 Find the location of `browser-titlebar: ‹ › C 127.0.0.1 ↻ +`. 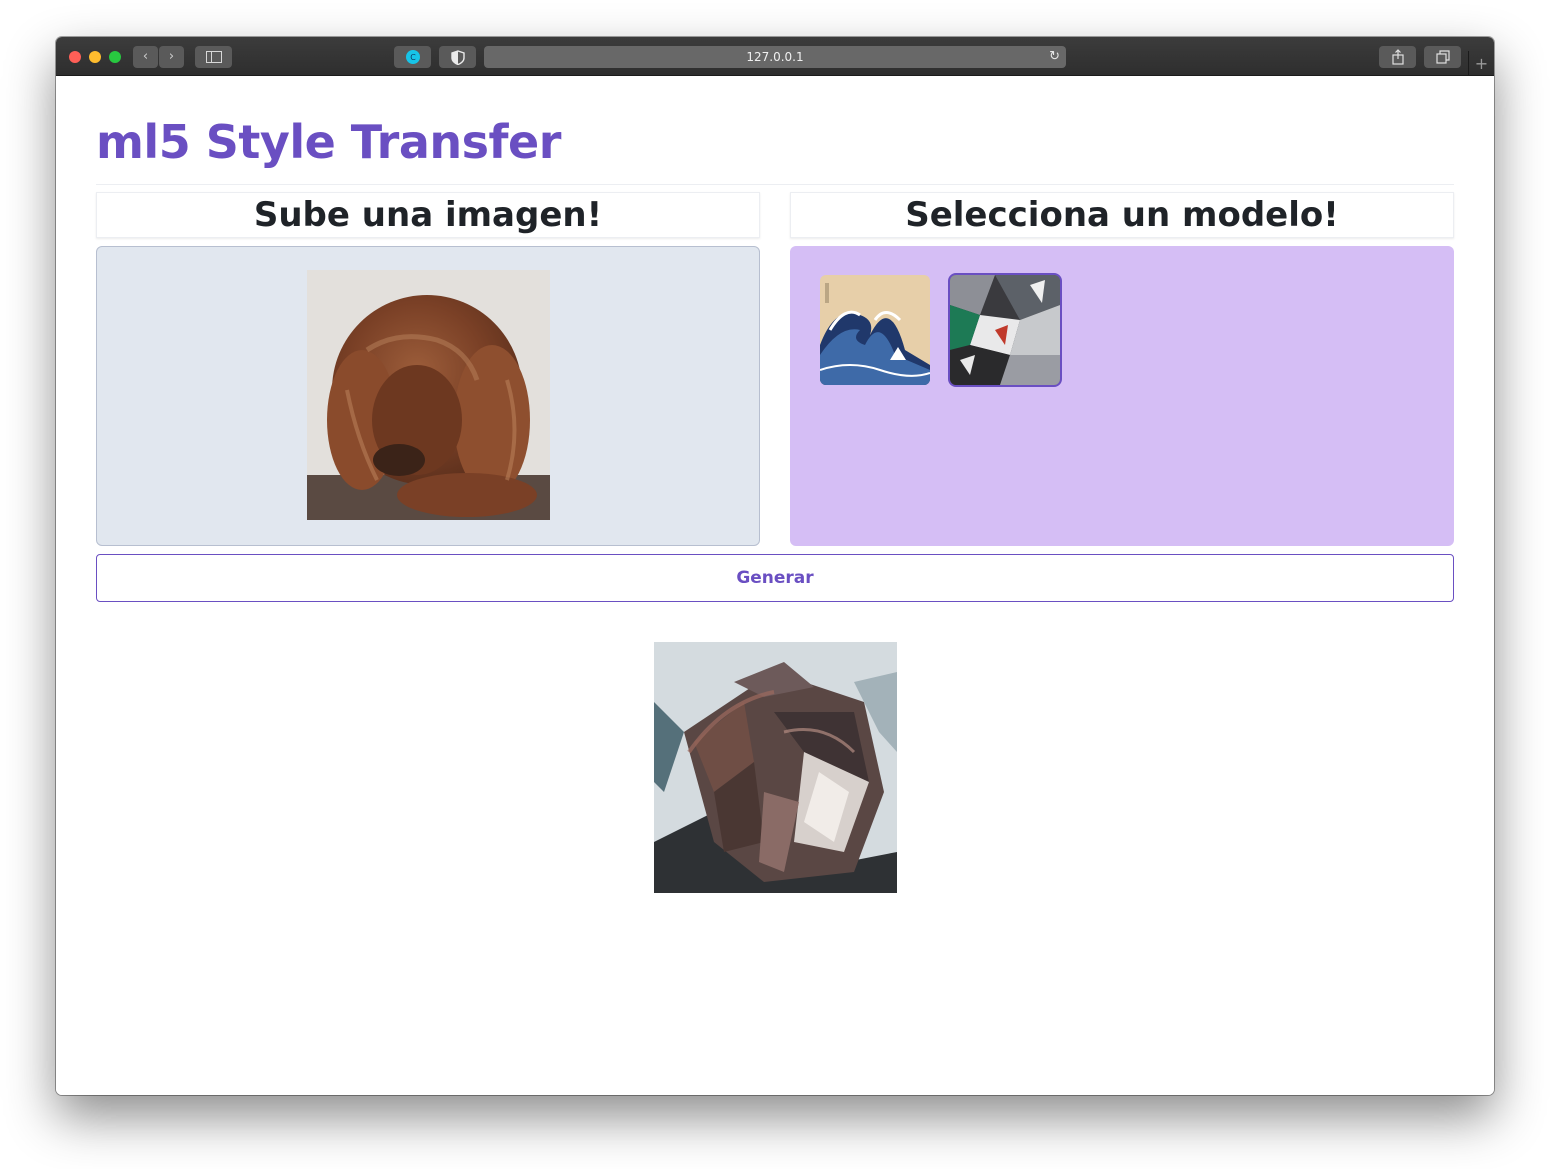

browser-titlebar: ‹ › C 127.0.0.1 ↻ + is located at coordinates (775, 56).